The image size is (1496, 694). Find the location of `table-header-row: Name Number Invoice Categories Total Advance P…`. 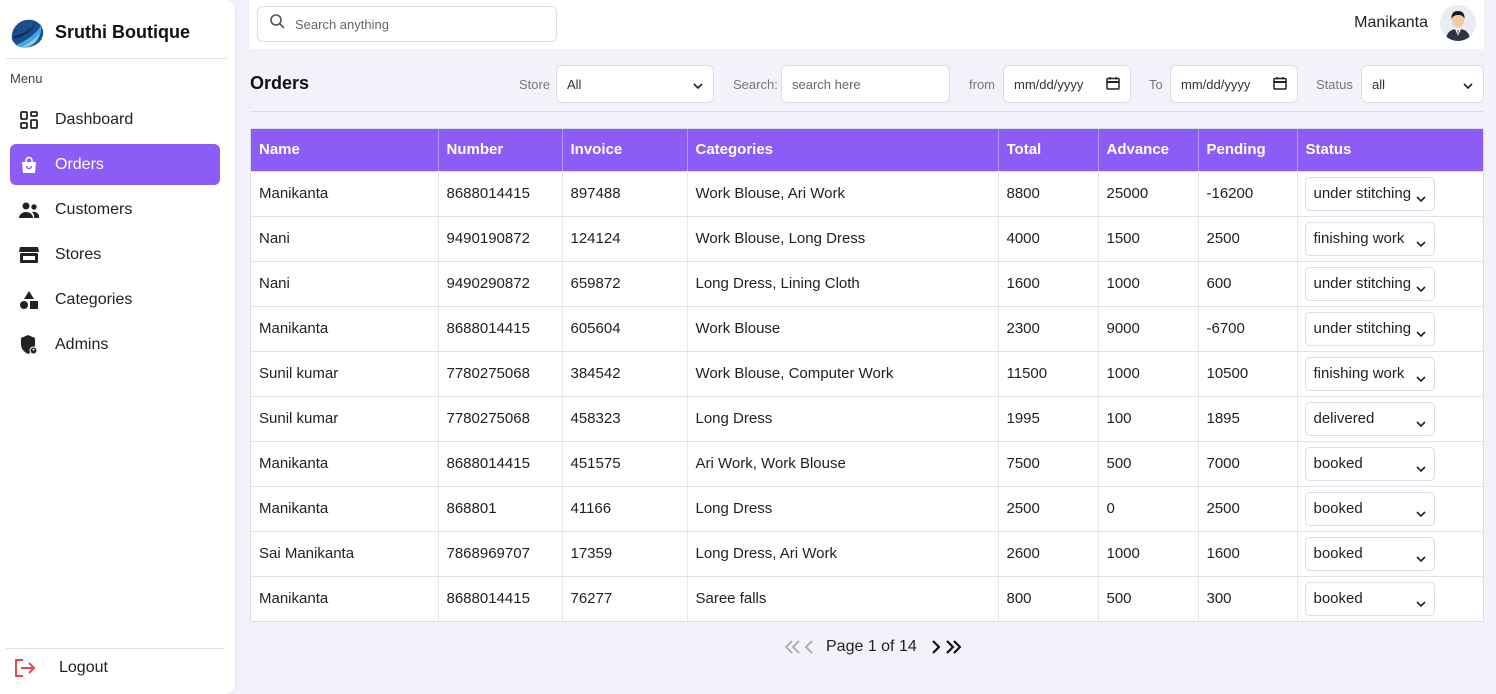

table-header-row: Name Number Invoice Categories Total Advance P… is located at coordinates (867, 150).